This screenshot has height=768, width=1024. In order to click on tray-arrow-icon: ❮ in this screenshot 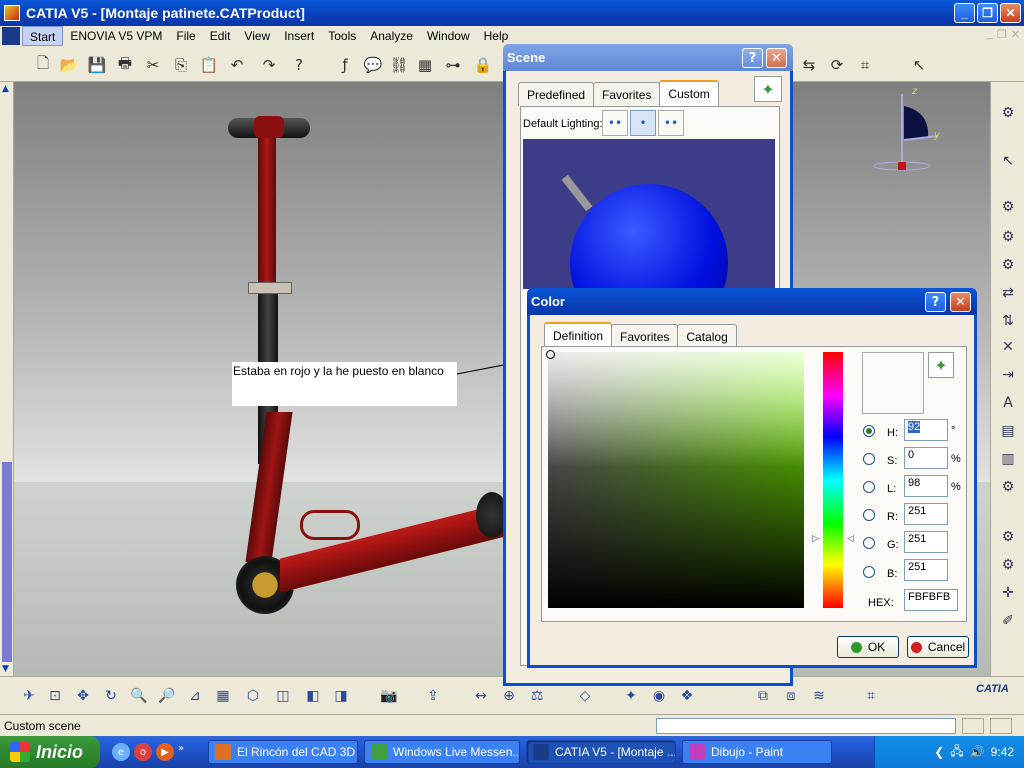, I will do `click(939, 752)`.